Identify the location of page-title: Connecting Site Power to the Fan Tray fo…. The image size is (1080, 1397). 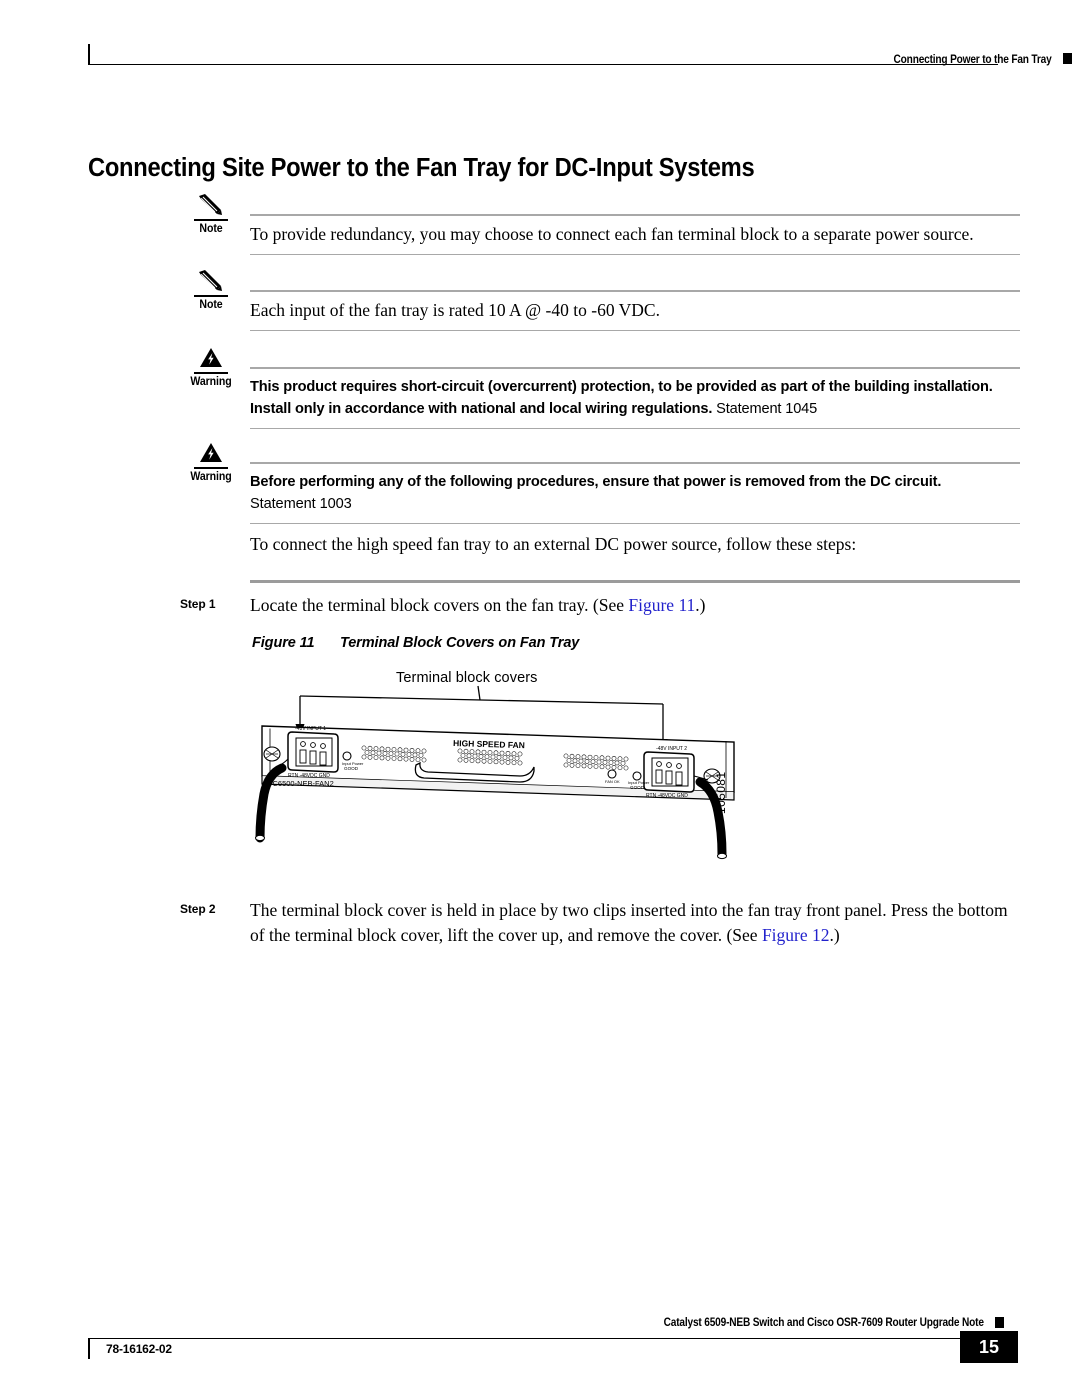
(421, 168).